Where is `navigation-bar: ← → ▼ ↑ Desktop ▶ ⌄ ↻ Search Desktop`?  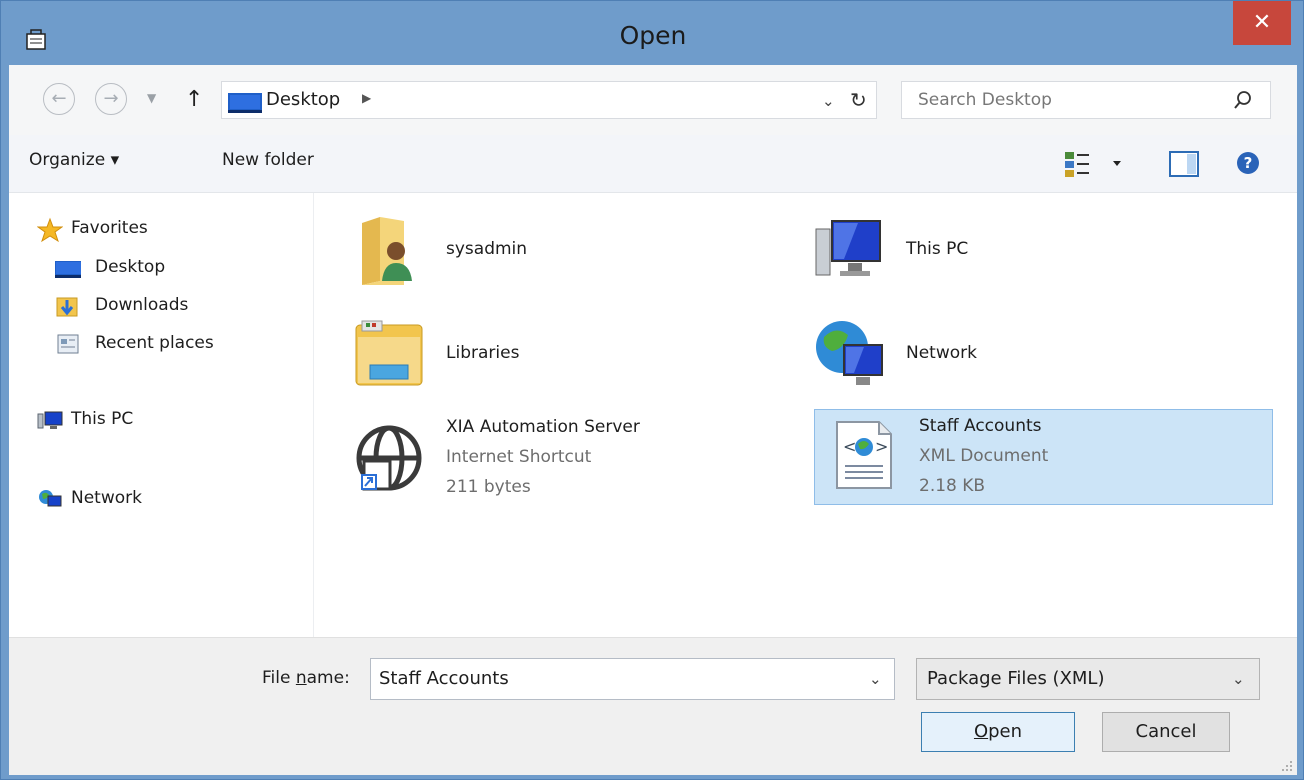
navigation-bar: ← → ▼ ↑ Desktop ▶ ⌄ ↻ Search Desktop is located at coordinates (653, 100).